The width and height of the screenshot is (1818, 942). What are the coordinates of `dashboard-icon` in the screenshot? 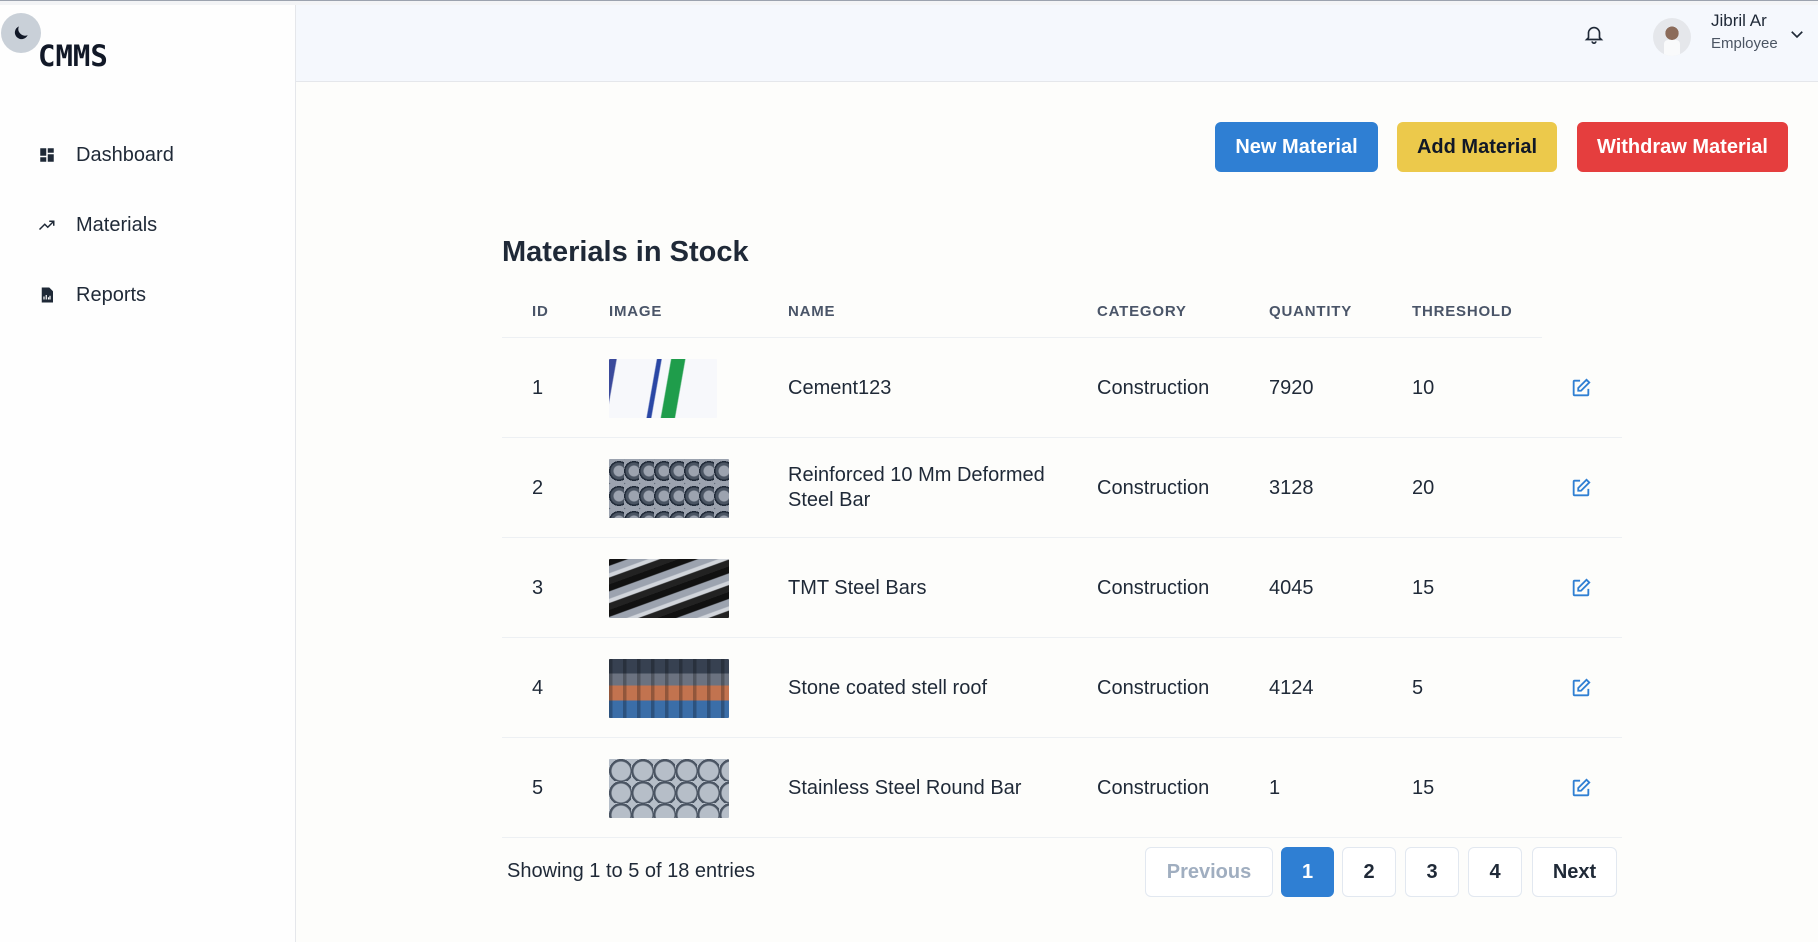 It's located at (47, 155).